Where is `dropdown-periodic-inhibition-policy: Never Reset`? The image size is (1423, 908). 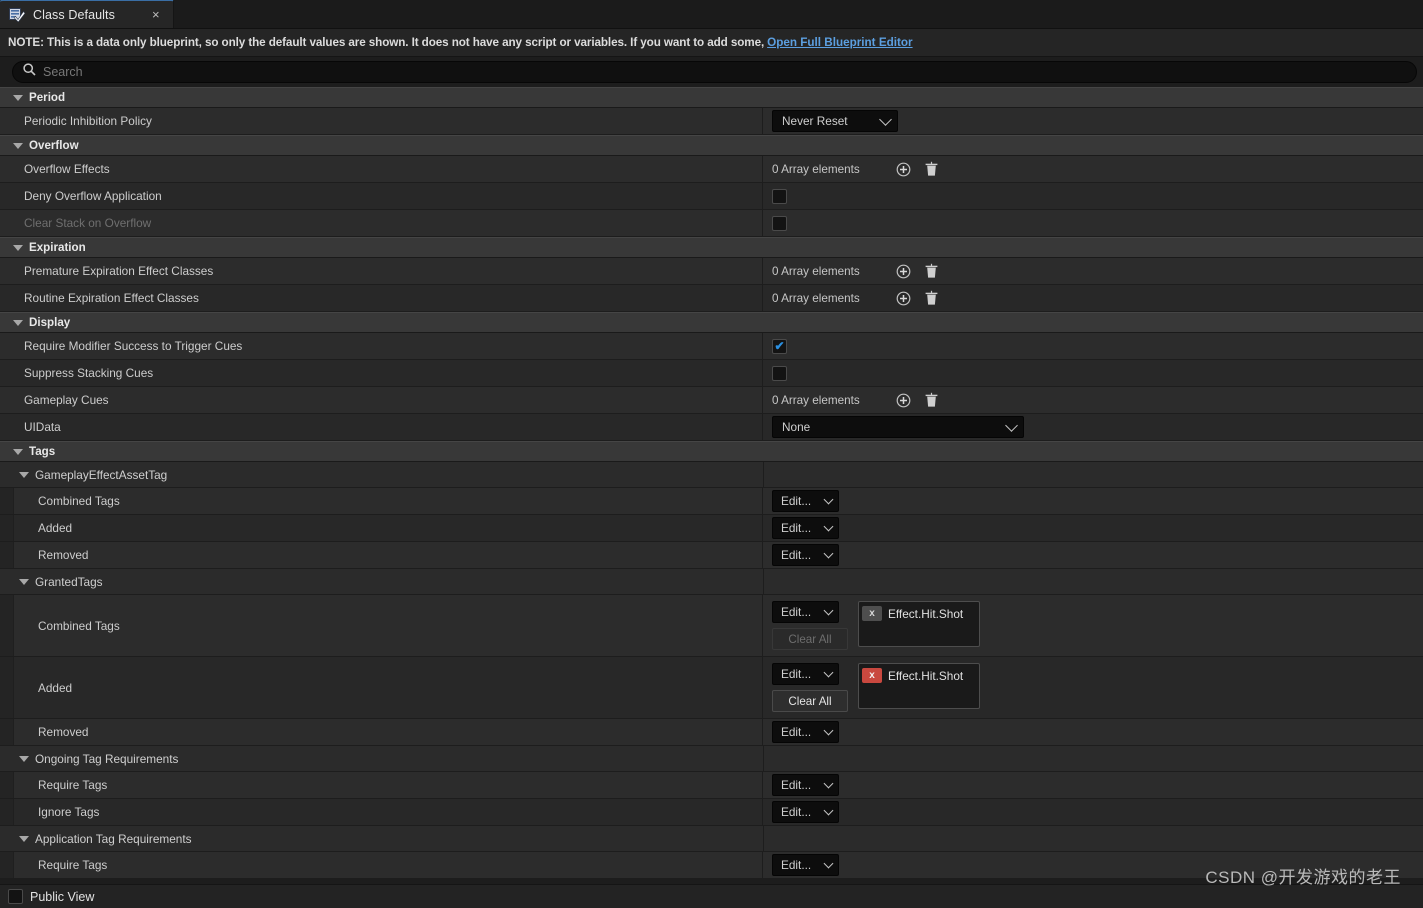 dropdown-periodic-inhibition-policy: Never Reset is located at coordinates (835, 121).